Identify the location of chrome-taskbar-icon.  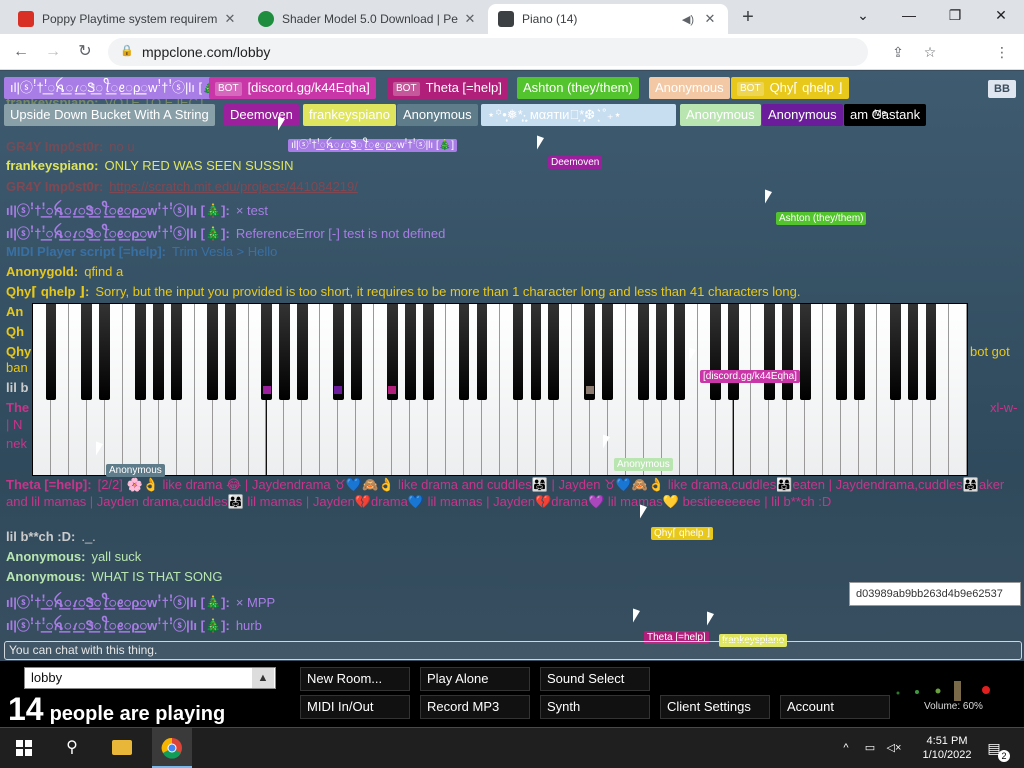
(172, 748).